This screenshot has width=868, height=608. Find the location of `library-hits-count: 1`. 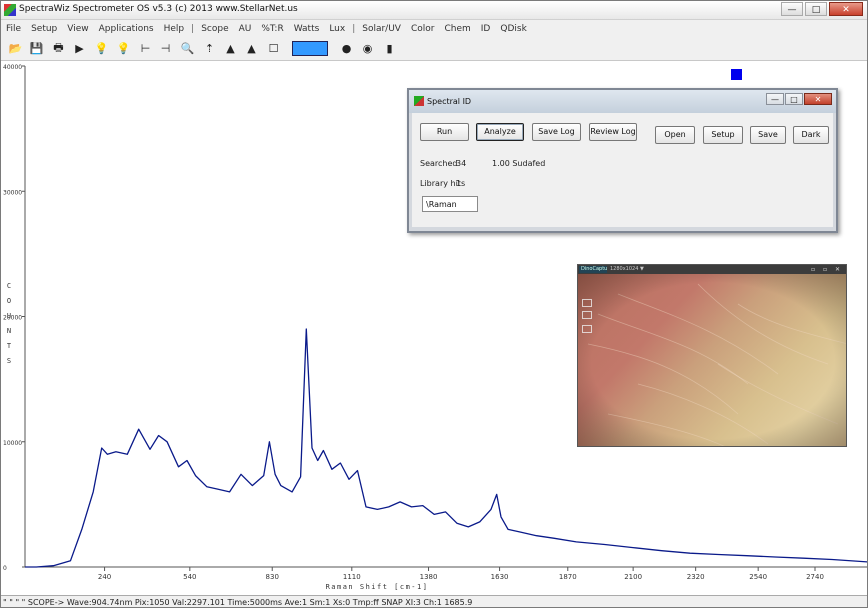

library-hits-count: 1 is located at coordinates (459, 183).